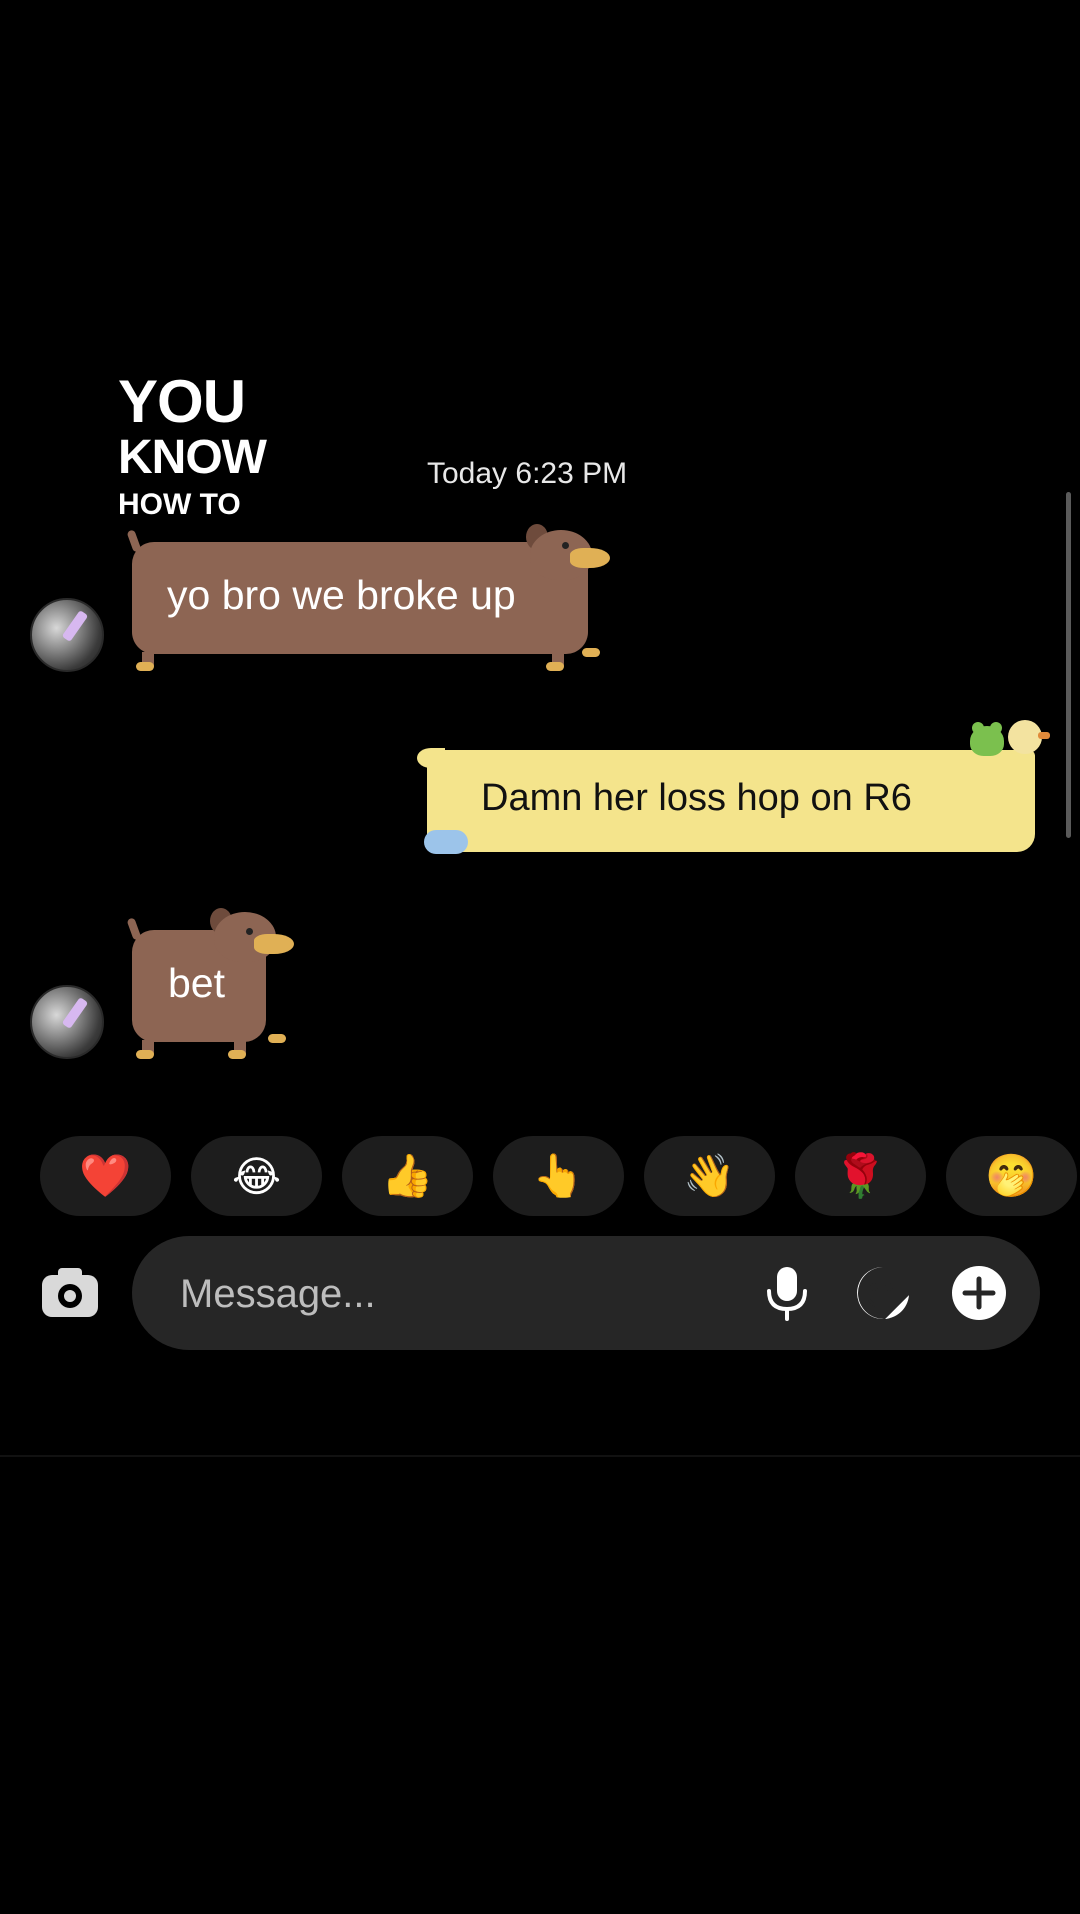 The width and height of the screenshot is (1080, 1914). I want to click on watermark-line-1: YOU, so click(182, 401).